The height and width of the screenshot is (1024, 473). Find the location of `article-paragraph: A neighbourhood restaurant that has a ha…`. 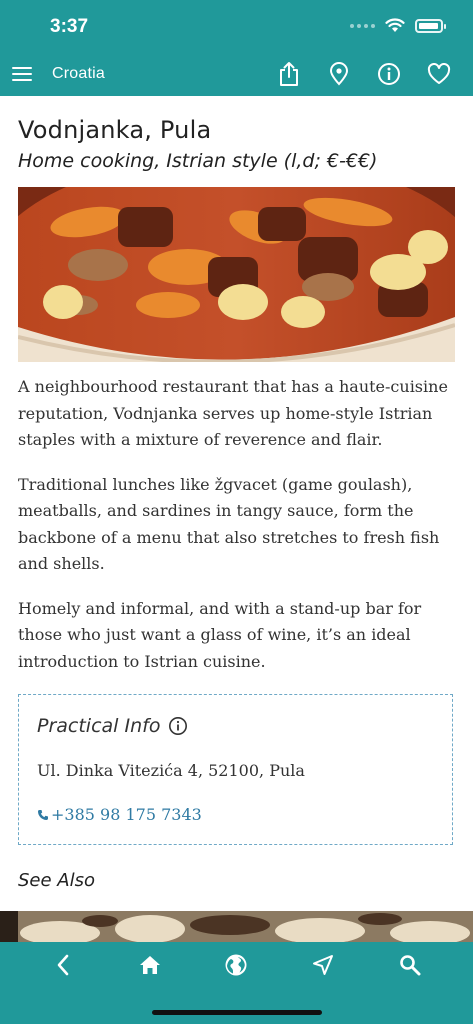

article-paragraph: A neighbourhood restaurant that has a ha… is located at coordinates (233, 413).